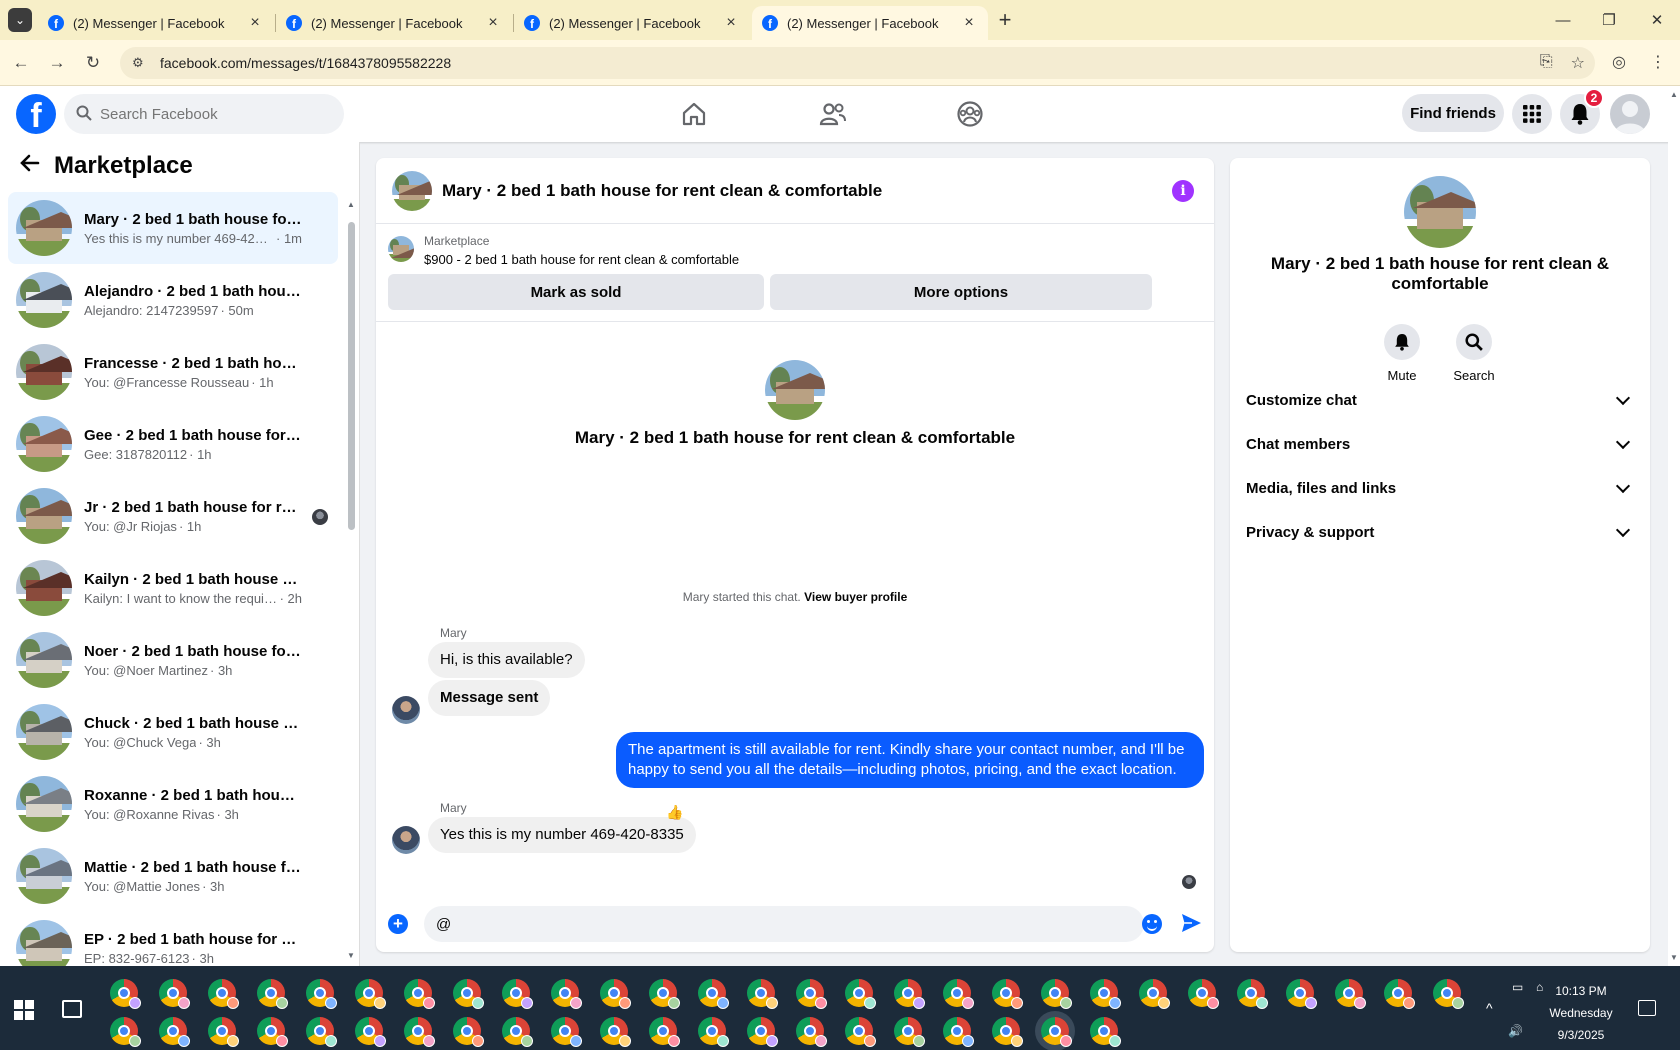  I want to click on bookmark-star-icon: ☆, so click(1578, 63).